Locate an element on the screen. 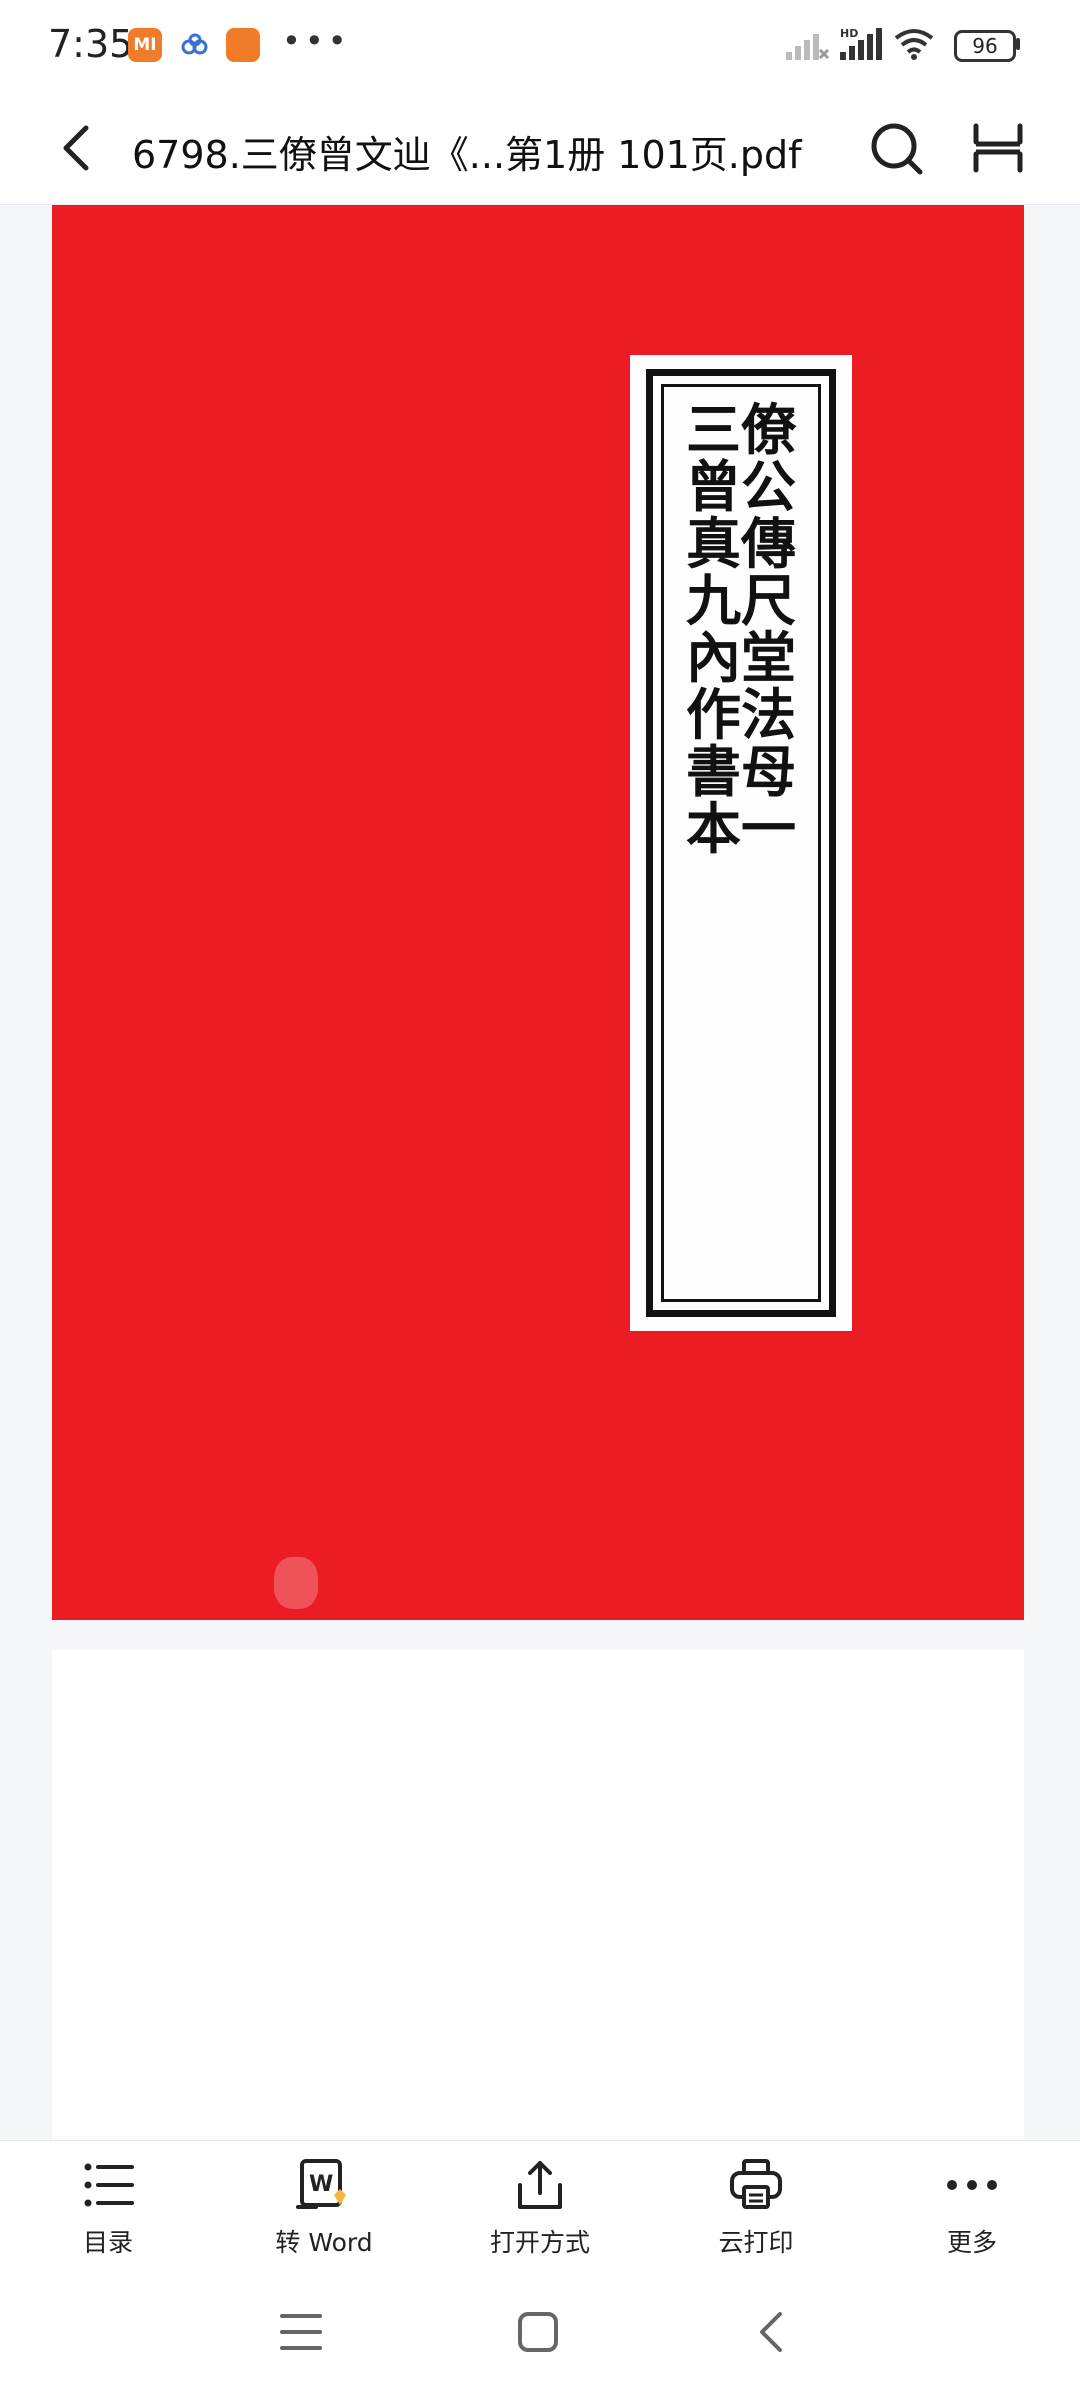 This screenshot has height=2400, width=1080. cloud-print-button: 云打印 is located at coordinates (756, 2212).